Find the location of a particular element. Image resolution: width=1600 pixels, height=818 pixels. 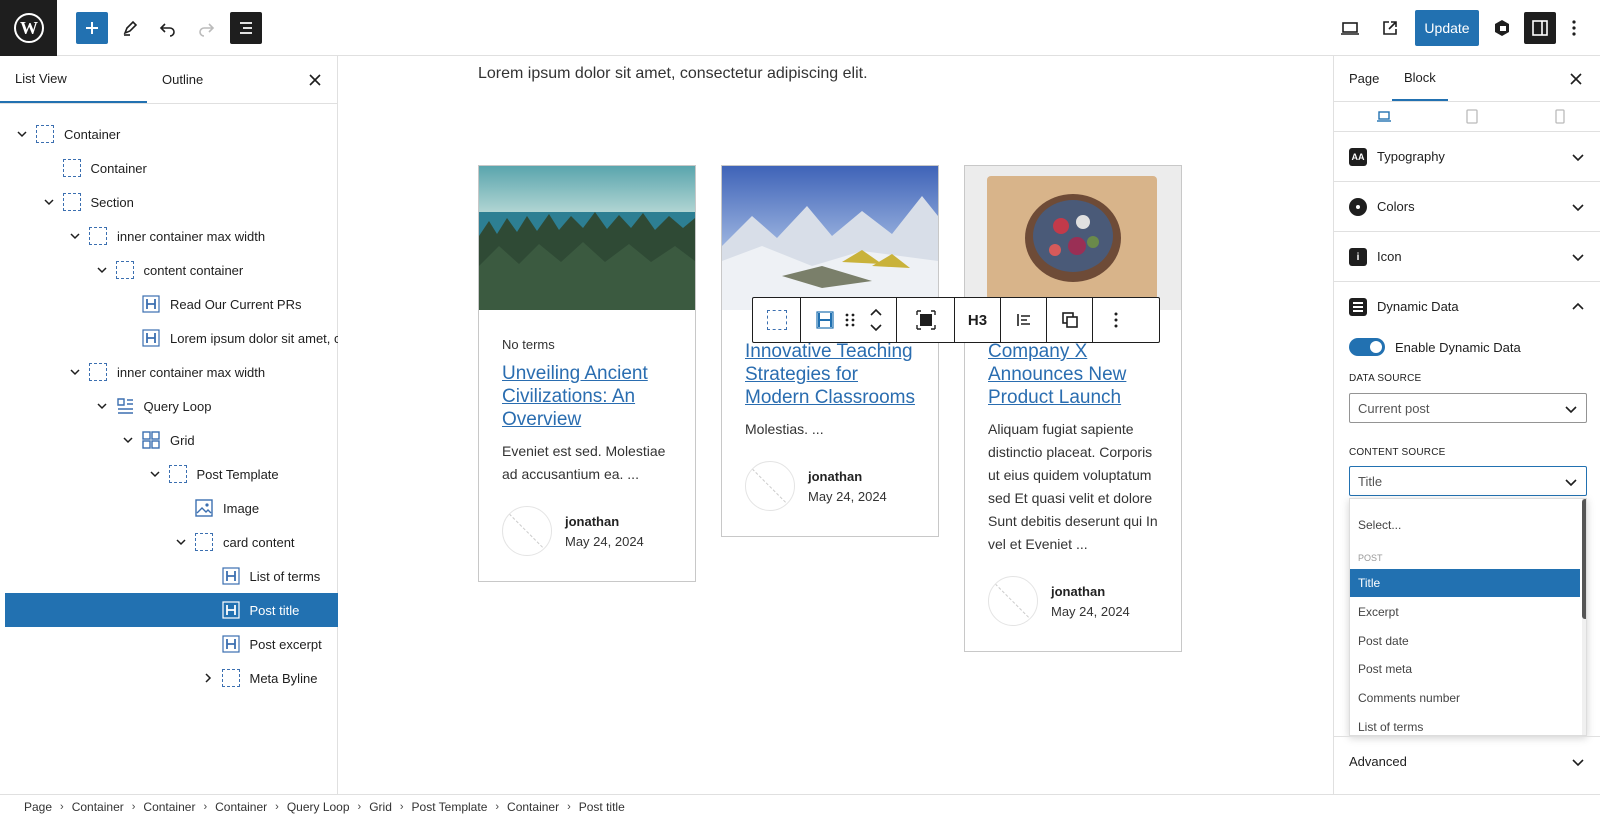

heading-block-icon is located at coordinates (151, 338).